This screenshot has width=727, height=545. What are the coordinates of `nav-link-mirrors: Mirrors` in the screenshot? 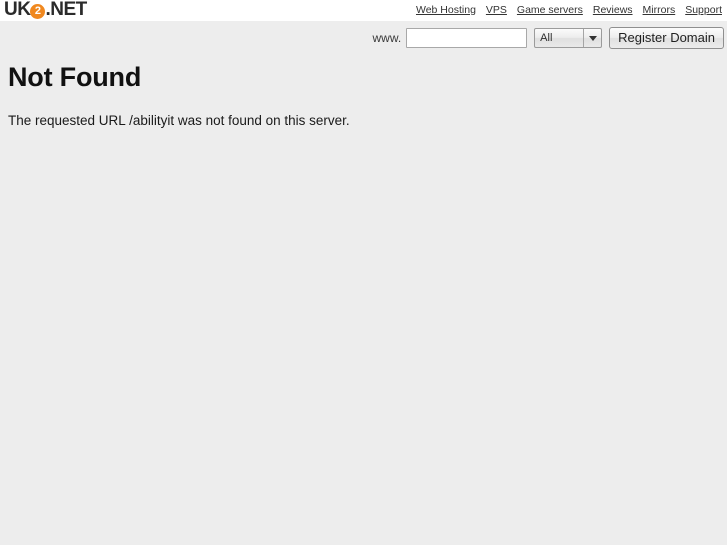 It's located at (659, 10).